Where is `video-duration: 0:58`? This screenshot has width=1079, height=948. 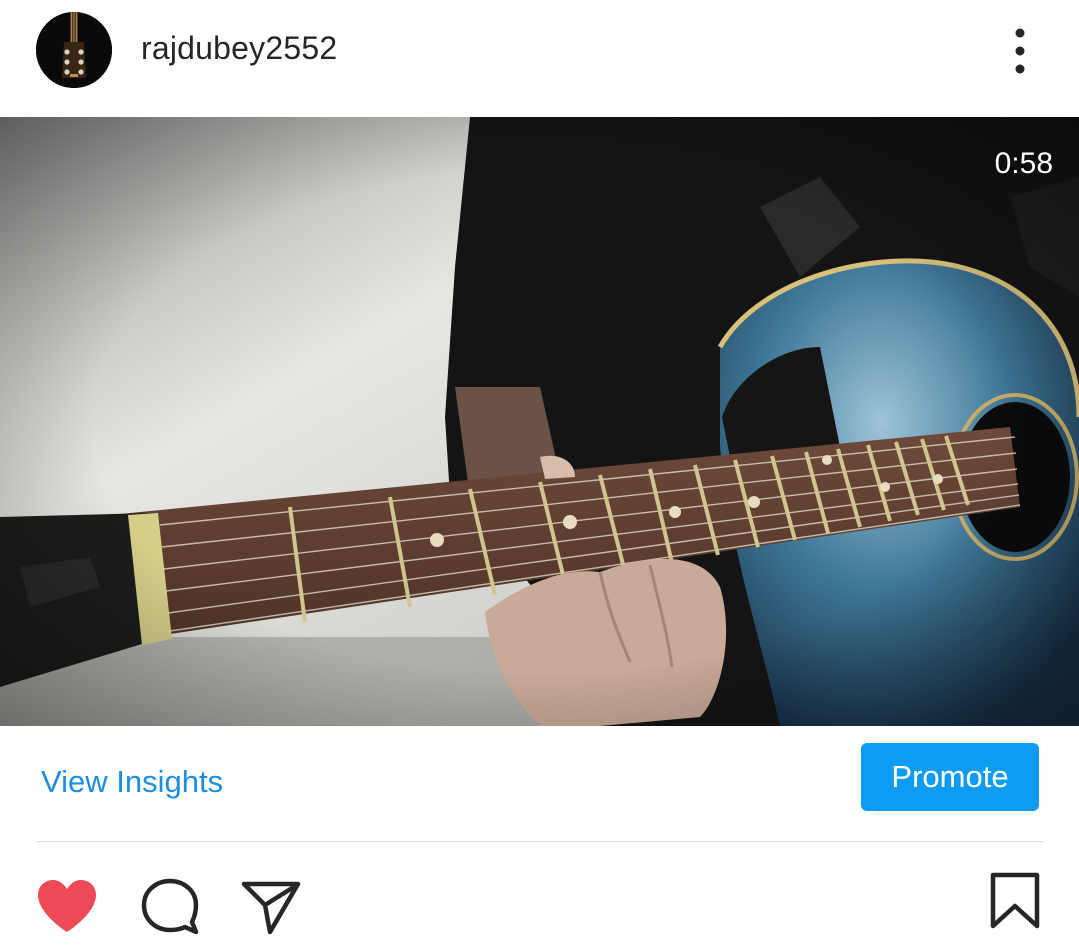 video-duration: 0:58 is located at coordinates (1023, 163).